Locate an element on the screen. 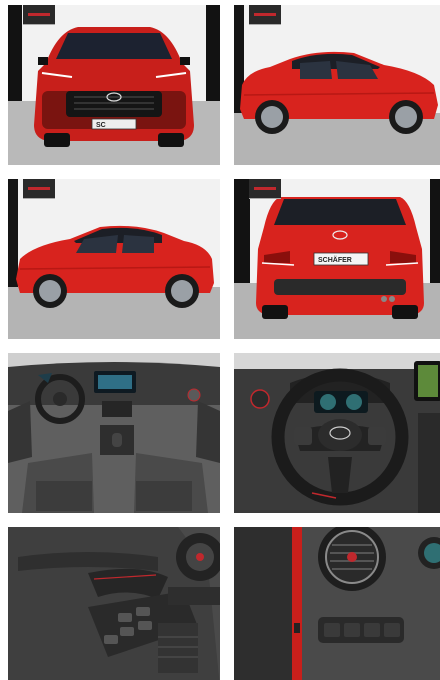 This screenshot has height=680, width=440. gallery-image-air-vent-controls is located at coordinates (337, 603).